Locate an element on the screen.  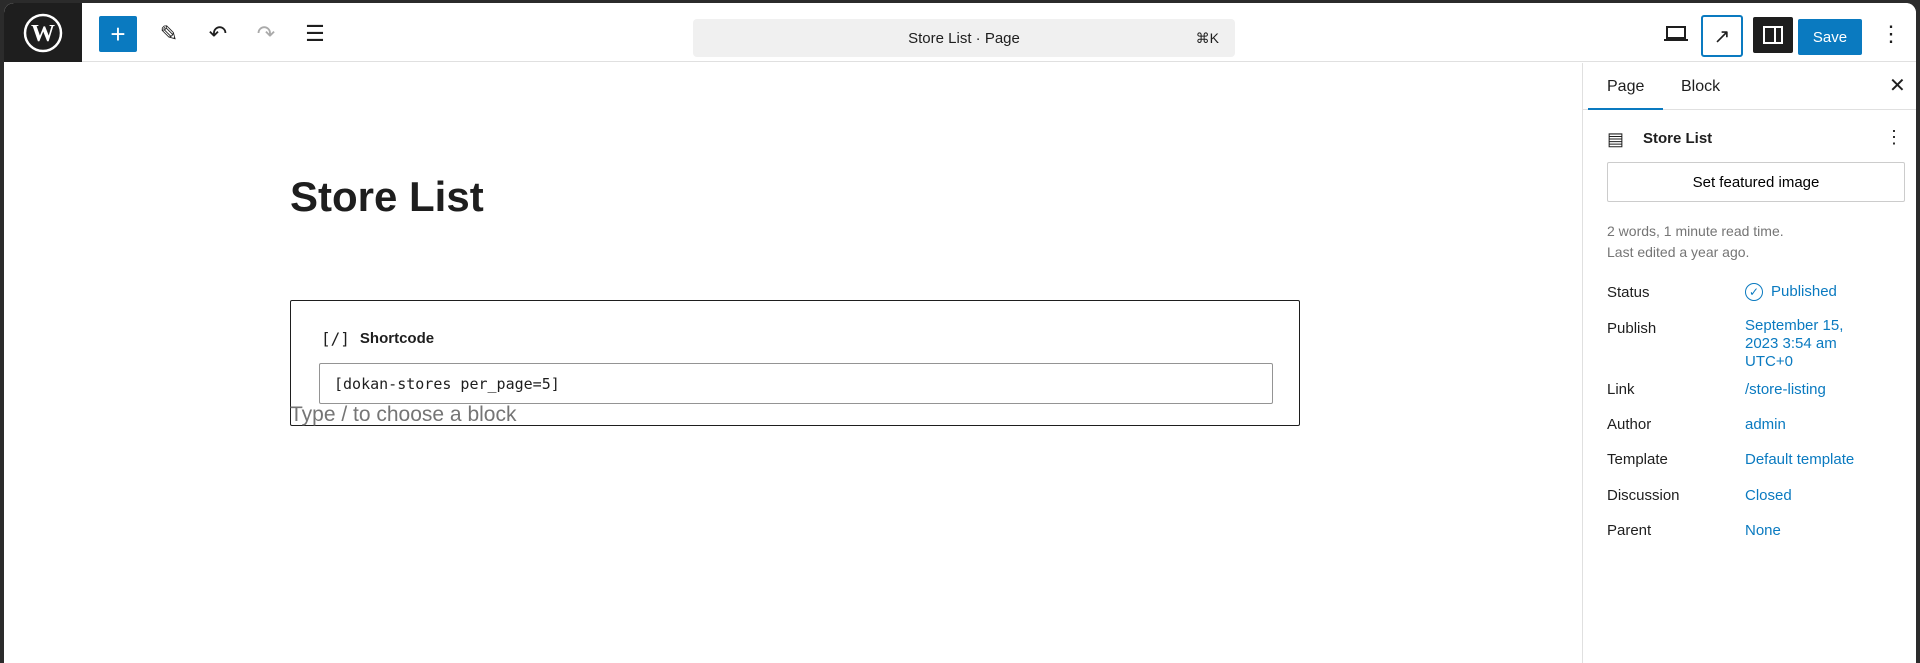
view-page-button: ↗ is located at coordinates (1722, 36).